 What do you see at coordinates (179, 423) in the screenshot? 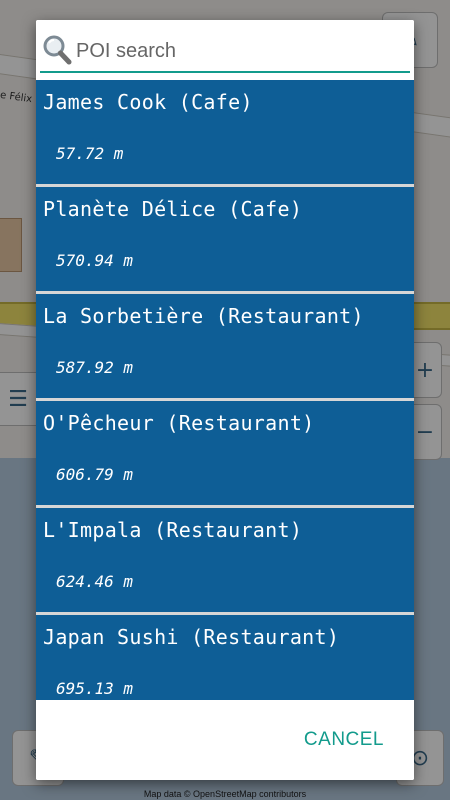
I see `poi-name: O'Pêcheur (Restaurant)` at bounding box center [179, 423].